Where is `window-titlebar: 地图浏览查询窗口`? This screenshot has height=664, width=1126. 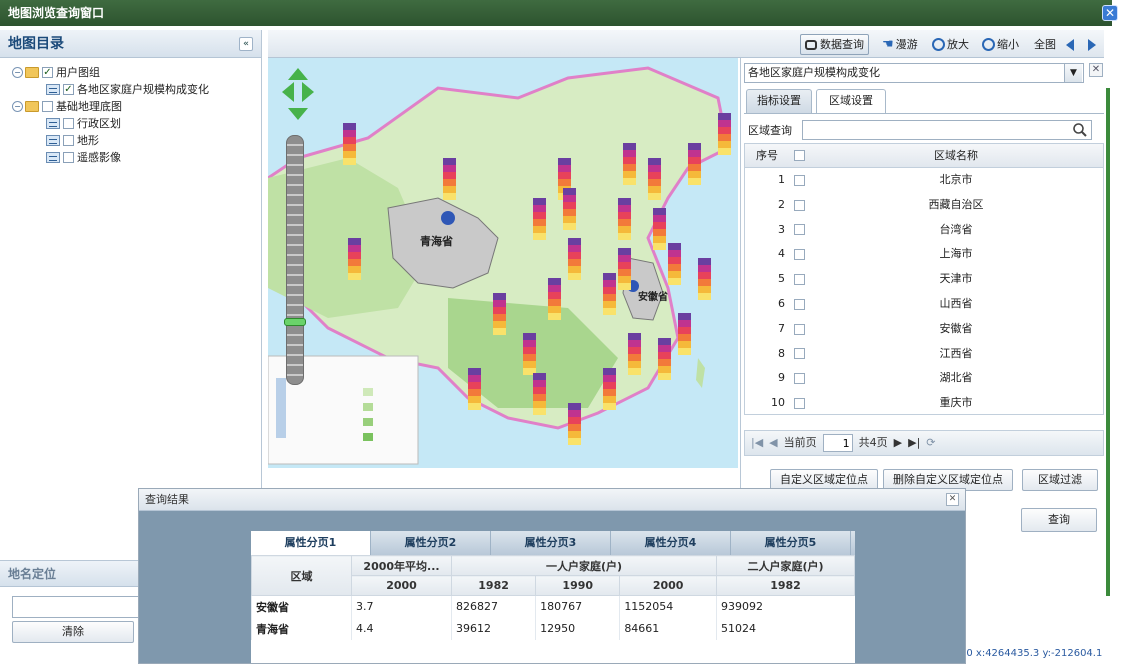
window-titlebar: 地图浏览查询窗口 is located at coordinates (556, 13).